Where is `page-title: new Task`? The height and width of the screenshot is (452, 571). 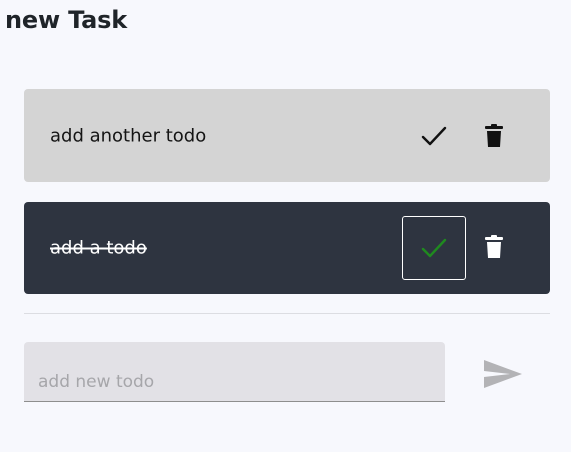 page-title: new Task is located at coordinates (66, 20).